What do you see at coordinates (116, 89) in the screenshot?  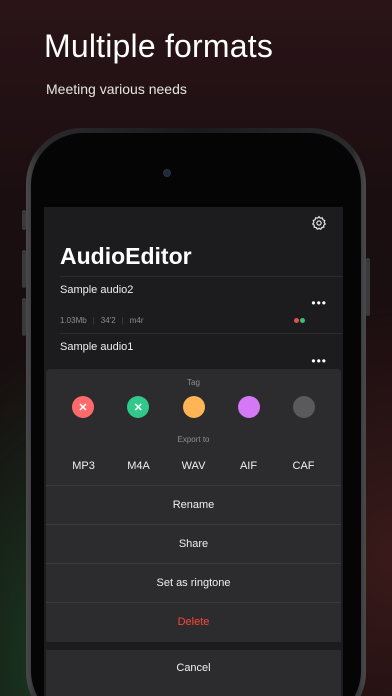 I see `subhead: Meeting various needs` at bounding box center [116, 89].